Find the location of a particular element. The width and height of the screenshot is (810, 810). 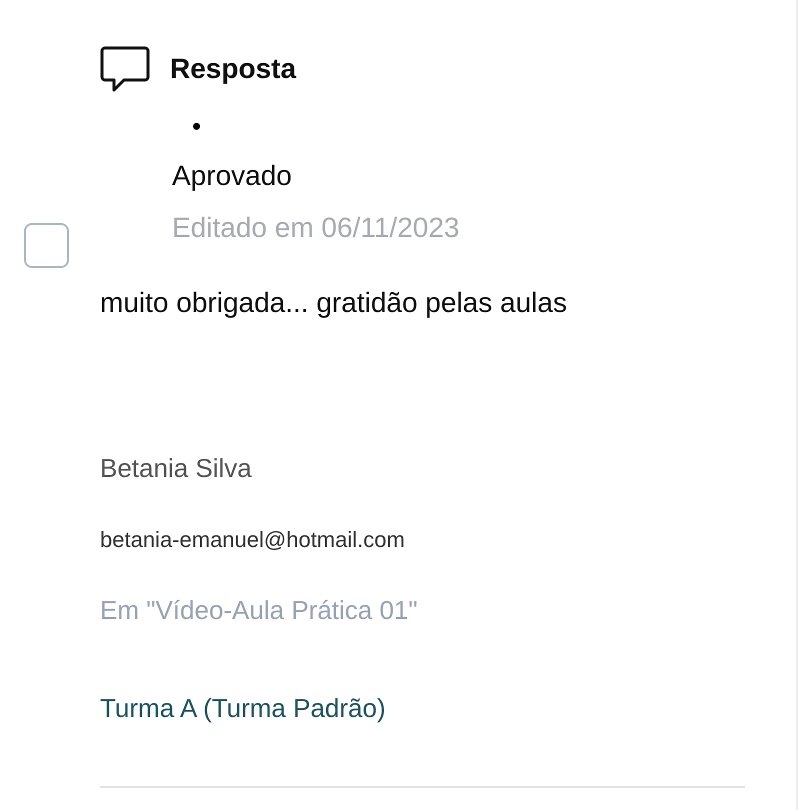

status-text: Aprovado is located at coordinates (232, 176).